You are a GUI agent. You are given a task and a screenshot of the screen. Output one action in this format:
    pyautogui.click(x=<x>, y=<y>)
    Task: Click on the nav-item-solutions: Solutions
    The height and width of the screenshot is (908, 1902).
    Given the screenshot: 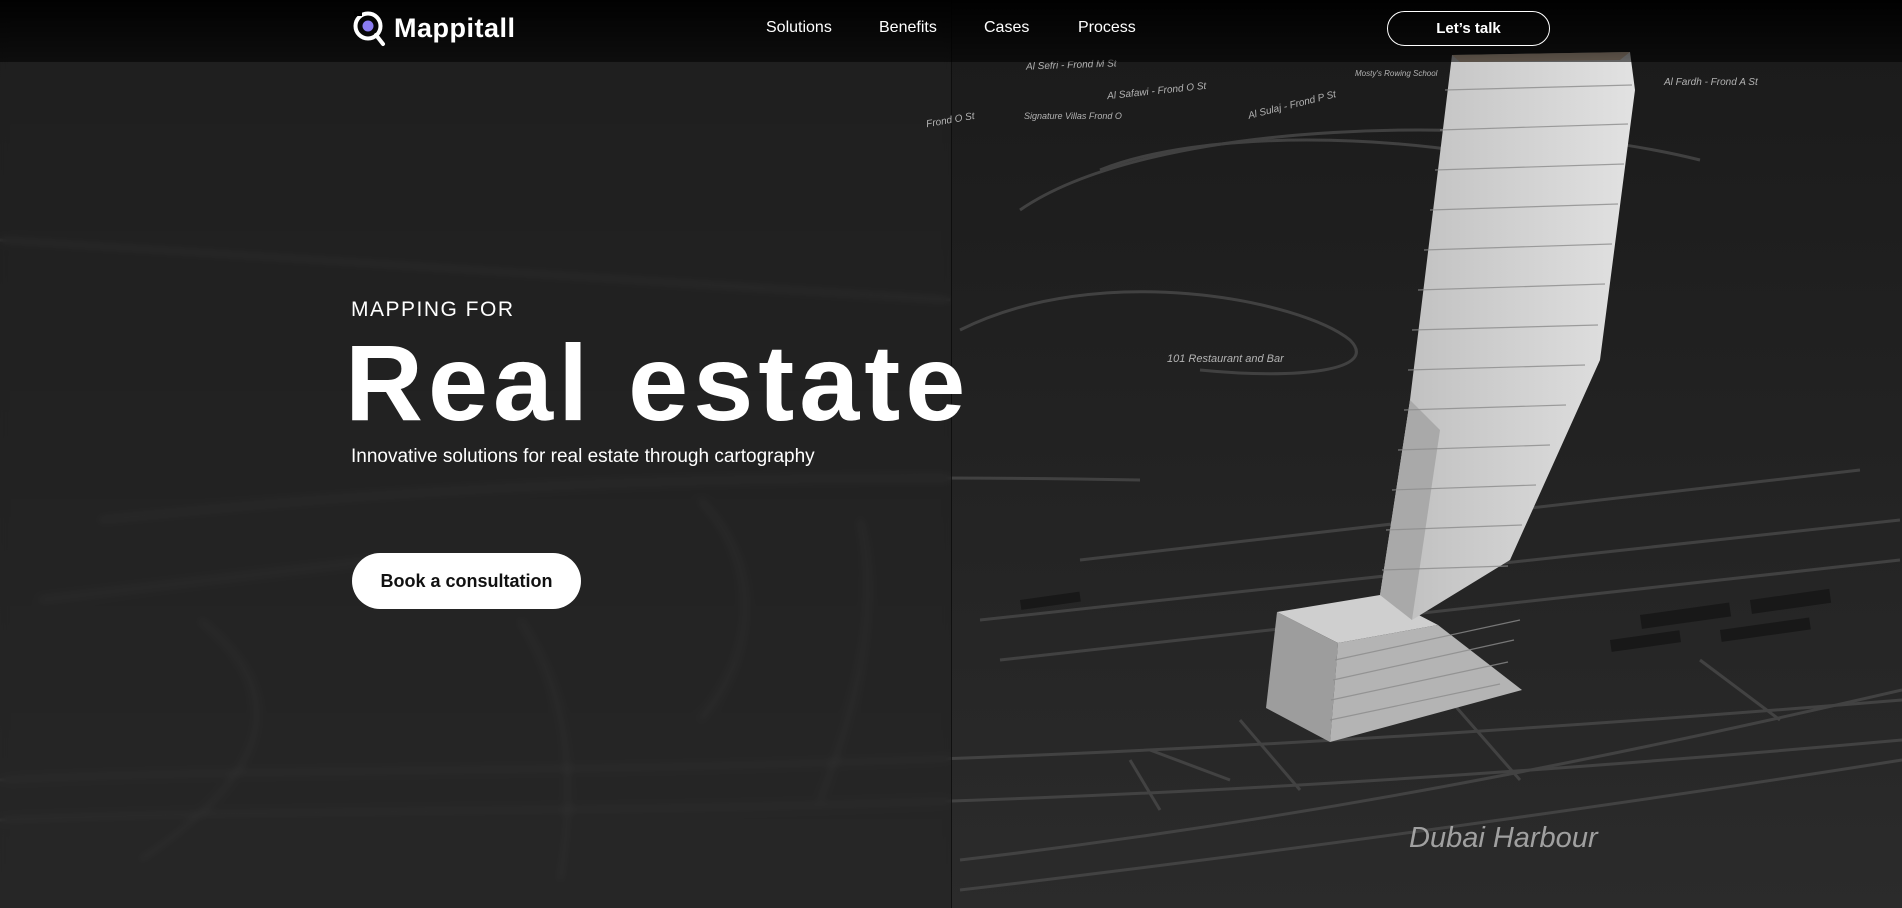 What is the action you would take?
    pyautogui.click(x=799, y=28)
    